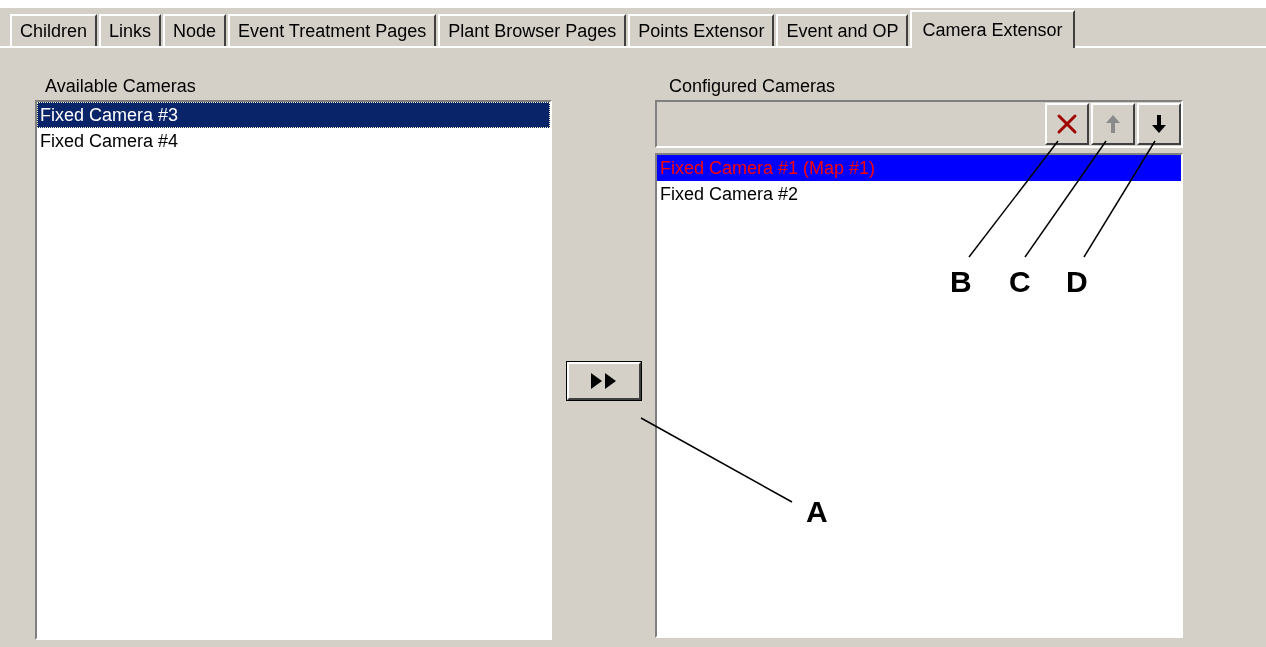  Describe the element at coordinates (1077, 282) in the screenshot. I see `callout-letter: D` at that location.